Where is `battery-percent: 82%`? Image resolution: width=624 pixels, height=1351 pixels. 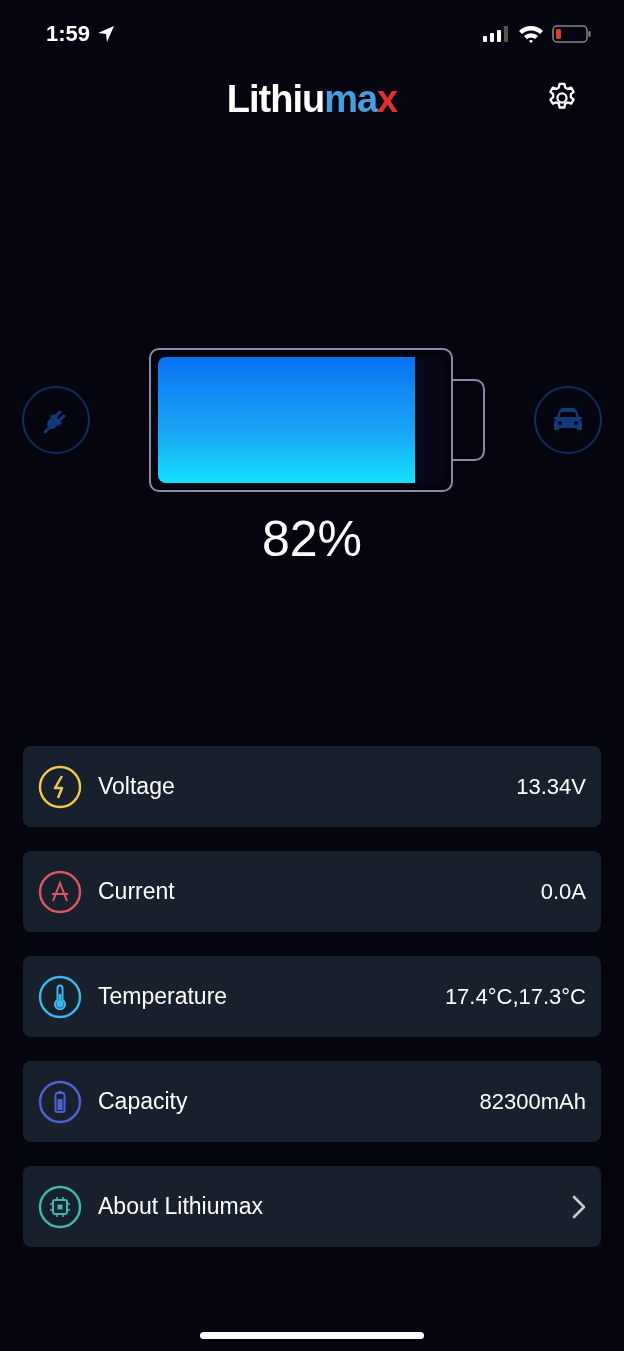 battery-percent: 82% is located at coordinates (312, 539).